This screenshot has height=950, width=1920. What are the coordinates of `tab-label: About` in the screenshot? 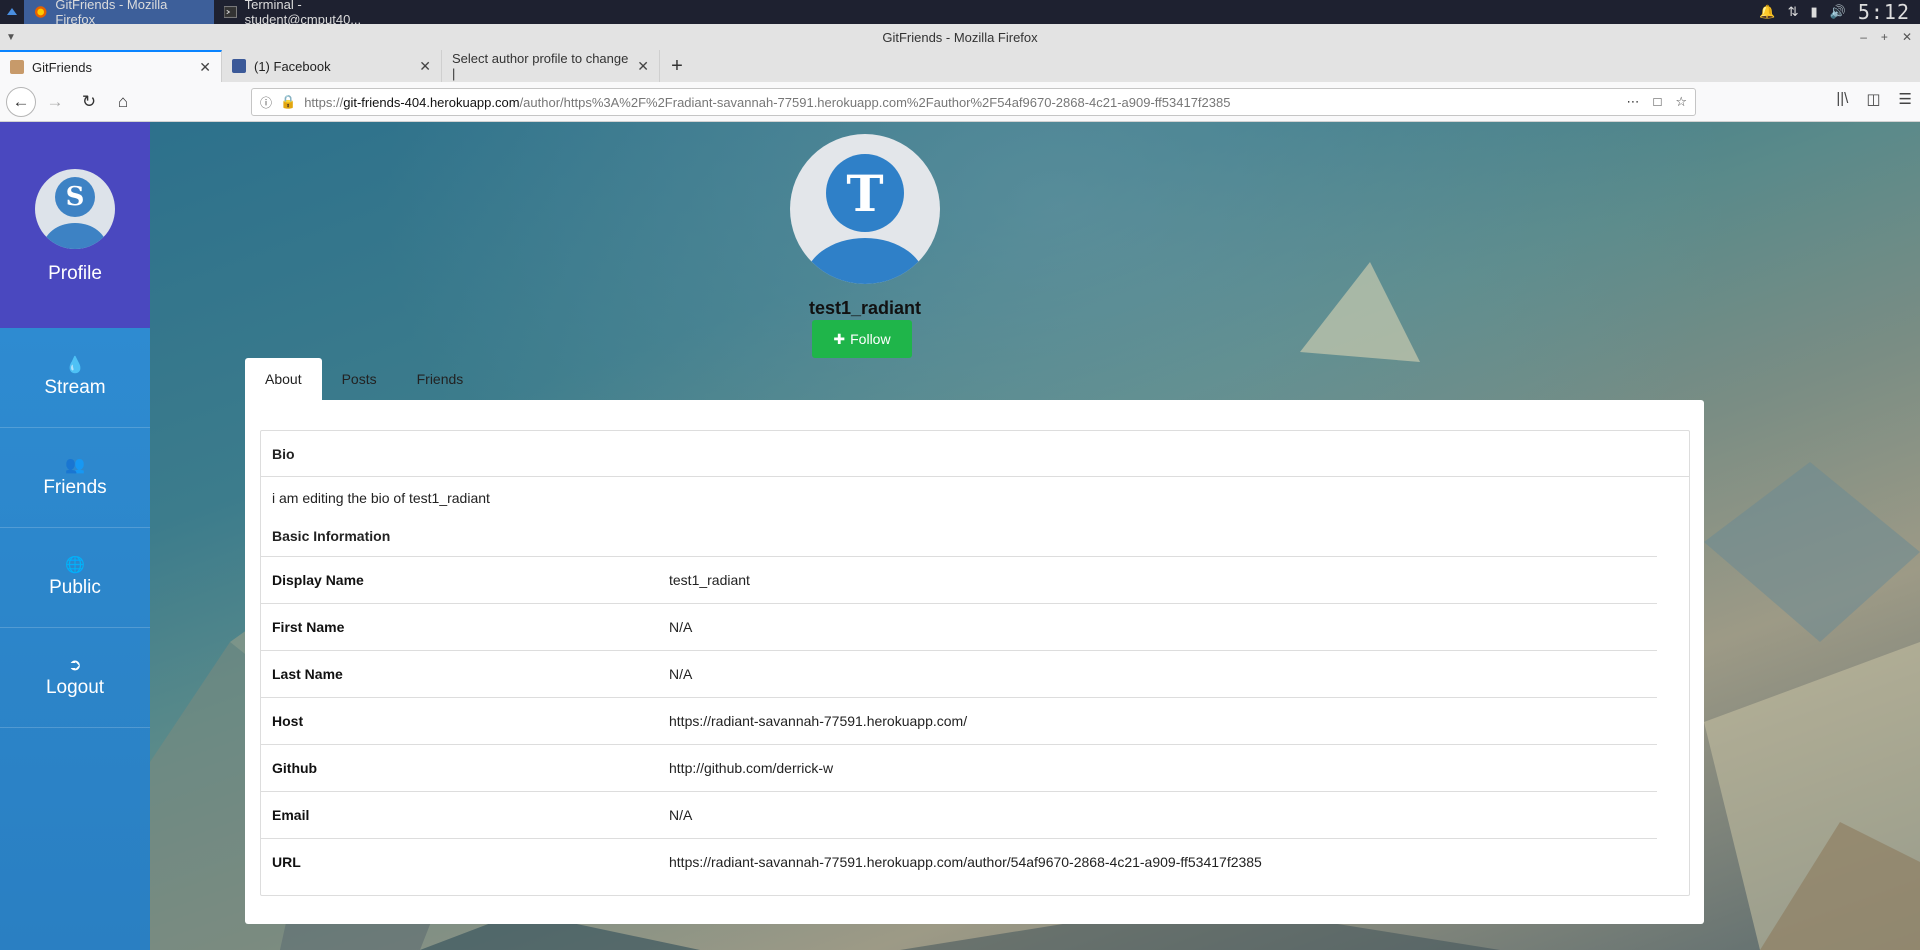 It's located at (283, 379).